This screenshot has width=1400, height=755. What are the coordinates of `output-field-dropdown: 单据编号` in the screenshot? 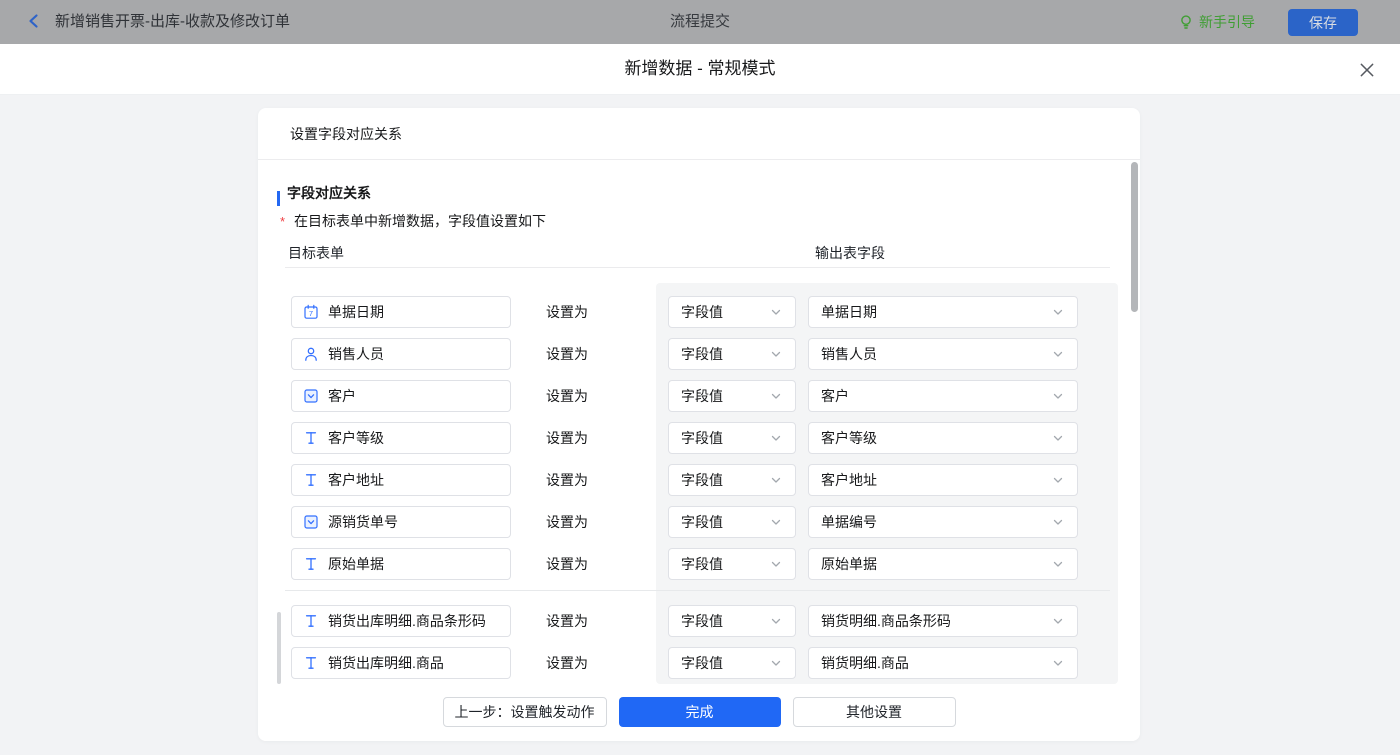 It's located at (943, 522).